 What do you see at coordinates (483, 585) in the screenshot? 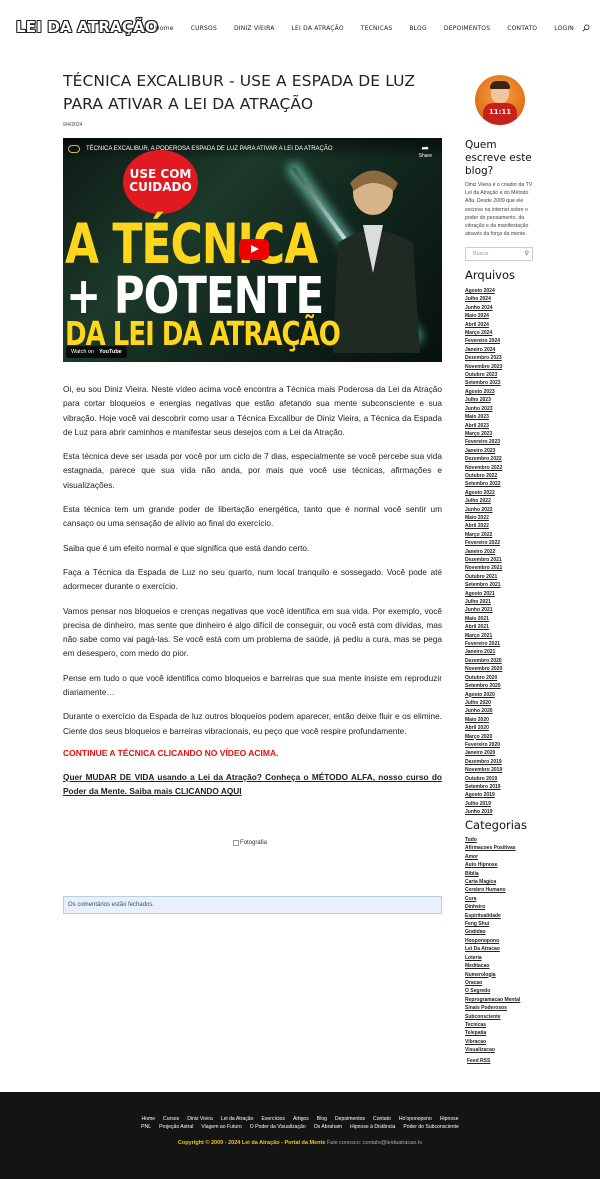
I see `archive-link: Setembro 2021` at bounding box center [483, 585].